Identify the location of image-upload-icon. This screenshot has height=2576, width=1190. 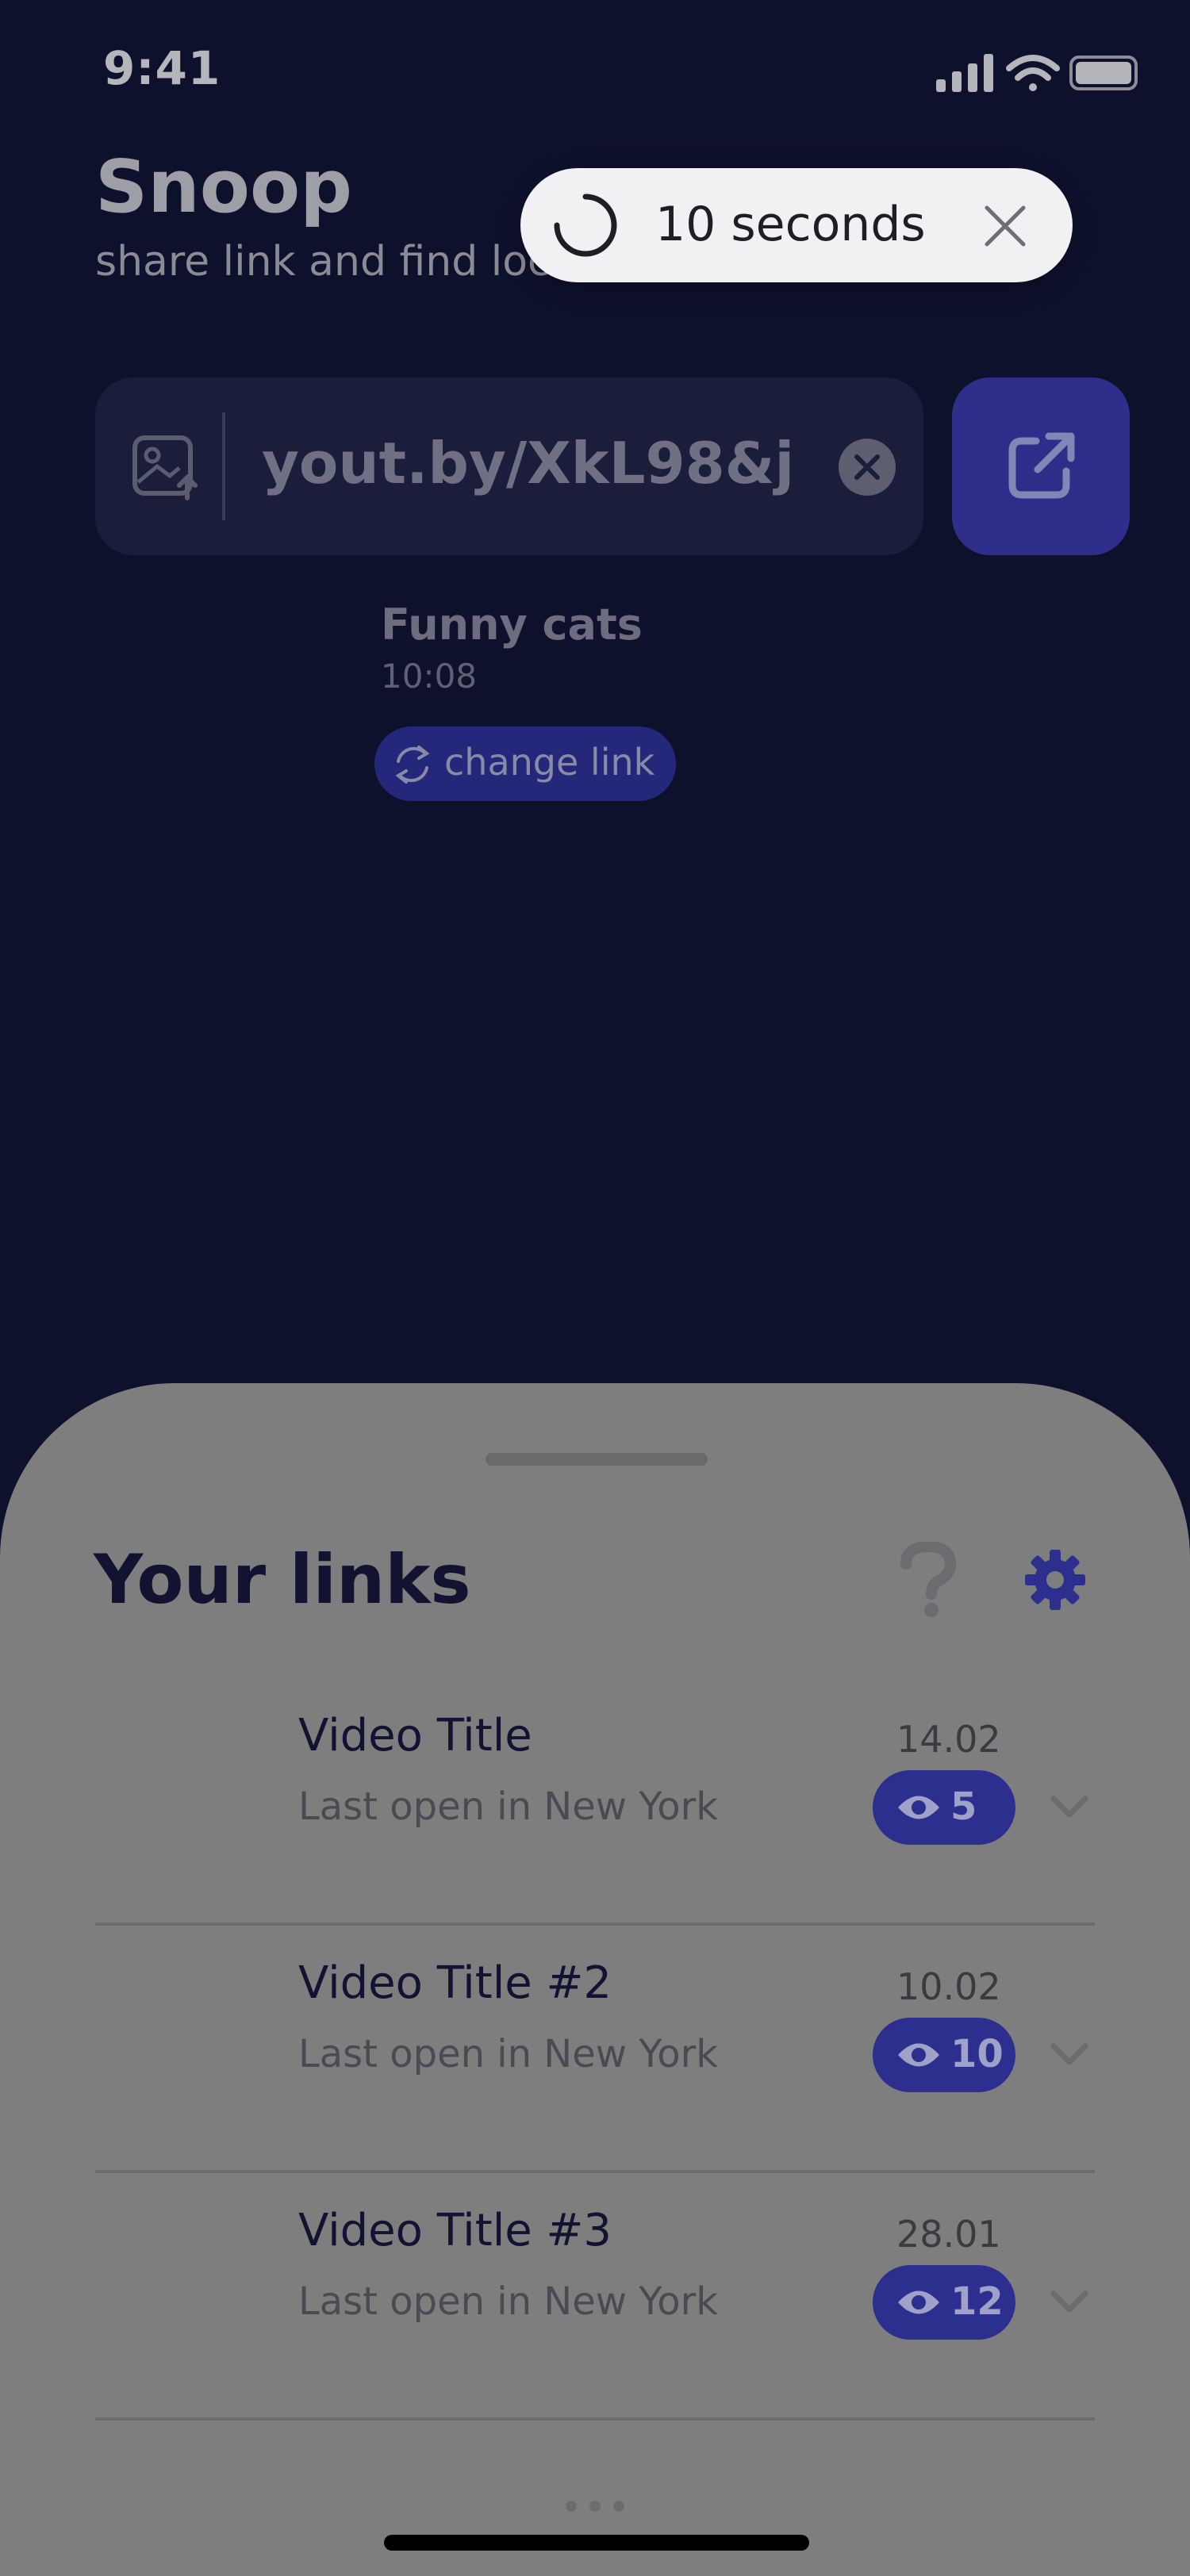
(166, 465).